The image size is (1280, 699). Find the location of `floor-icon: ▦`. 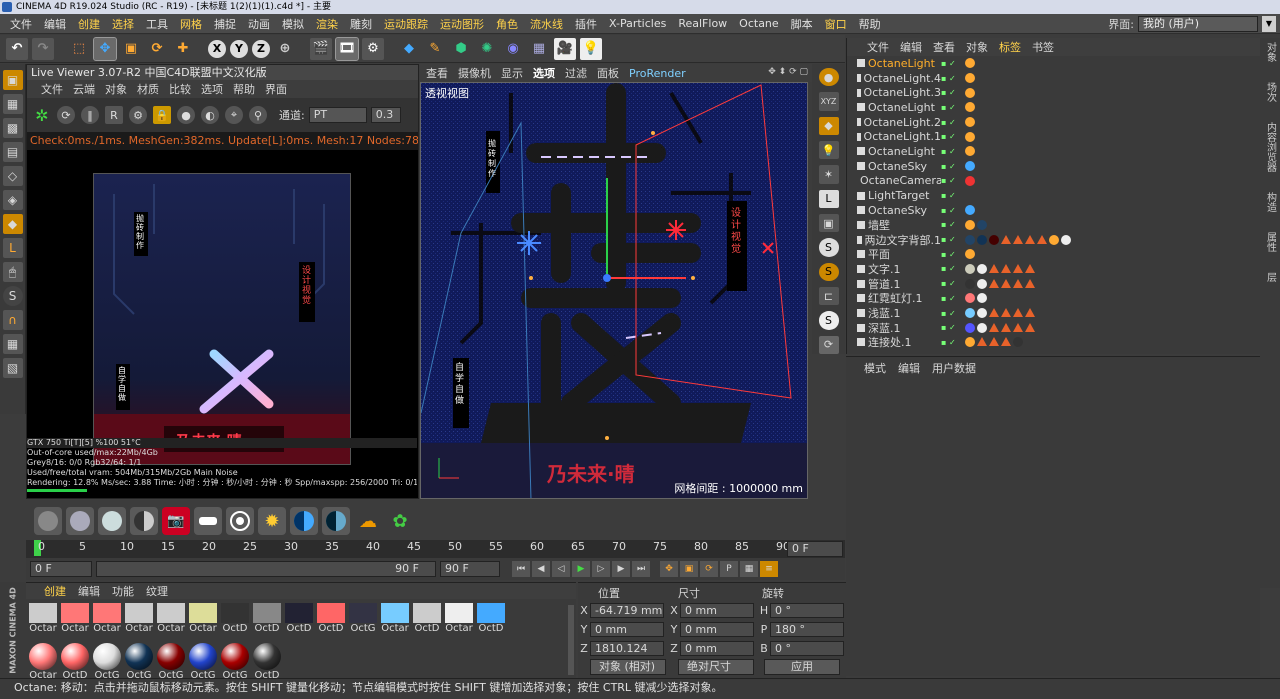

floor-icon: ▦ is located at coordinates (539, 49).